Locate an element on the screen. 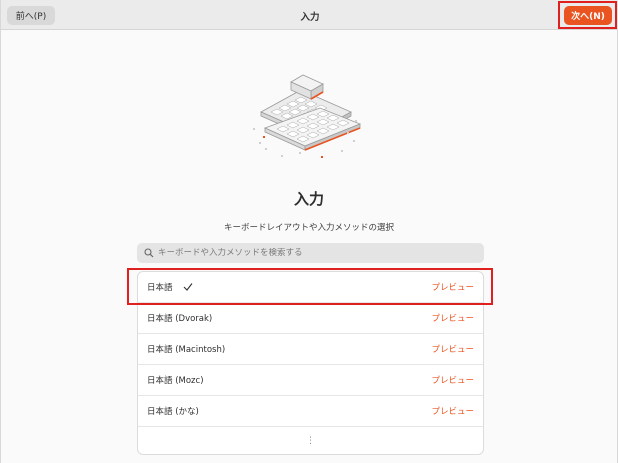 The image size is (618, 463). next-button: 次へ(N) is located at coordinates (588, 15).